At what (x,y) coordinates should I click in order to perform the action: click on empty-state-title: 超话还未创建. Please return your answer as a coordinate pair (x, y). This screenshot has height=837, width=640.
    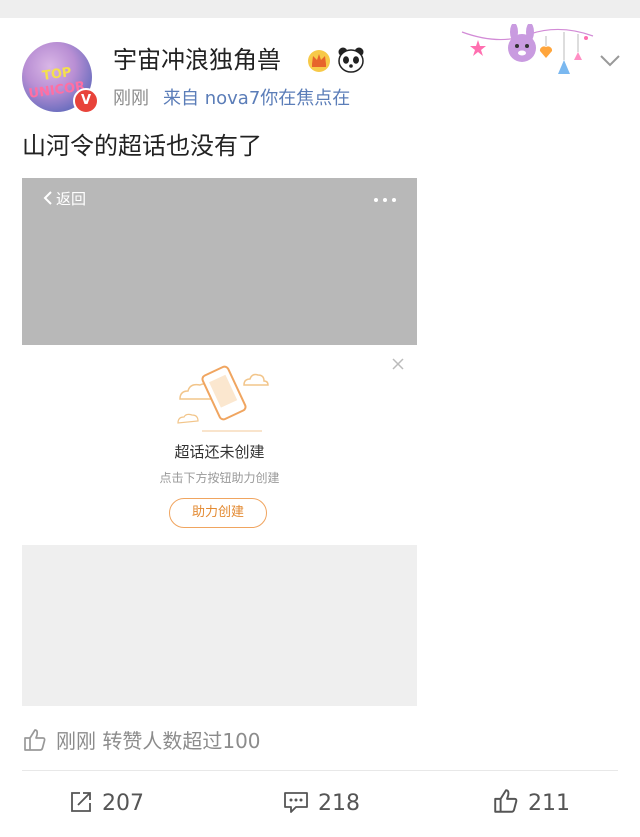
    Looking at the image, I should click on (219, 452).